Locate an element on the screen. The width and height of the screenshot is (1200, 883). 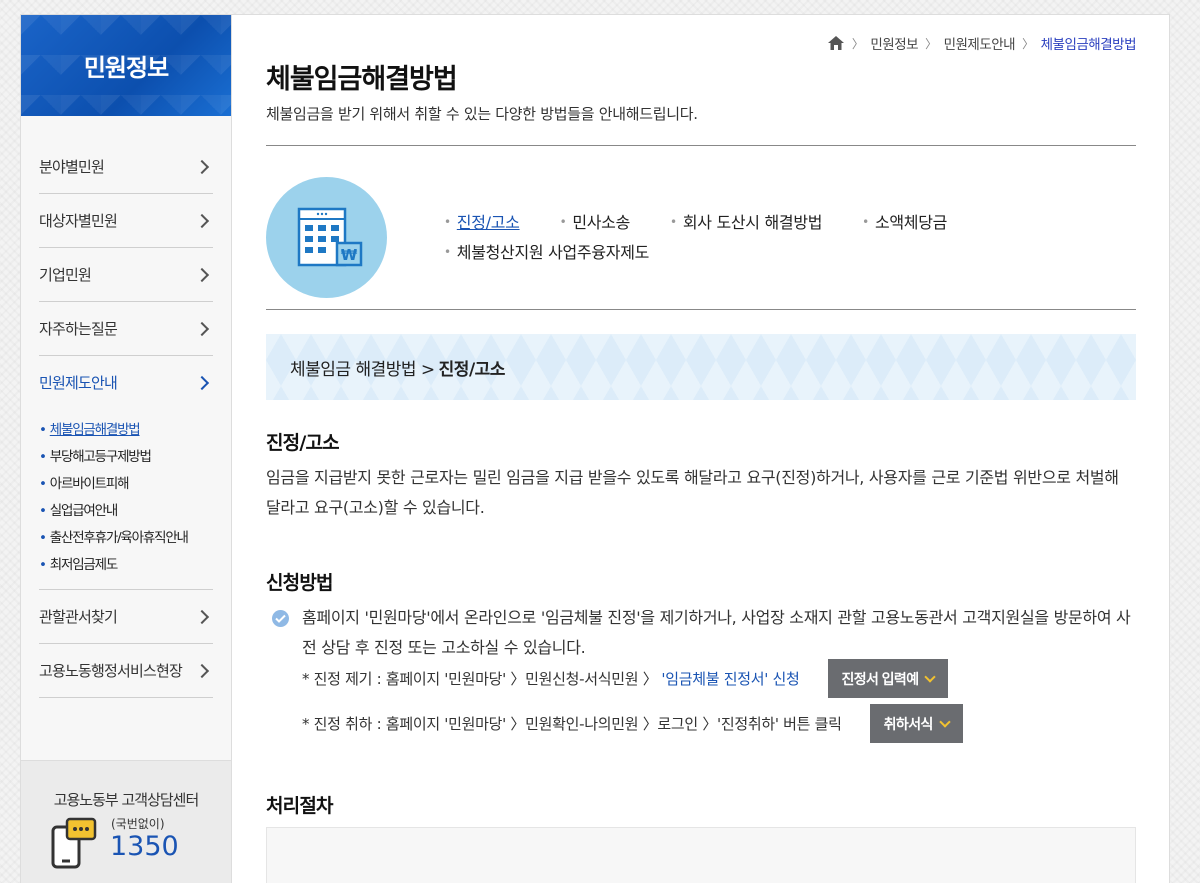
breadcrumb-item: 민원제도안내 is located at coordinates (980, 43).